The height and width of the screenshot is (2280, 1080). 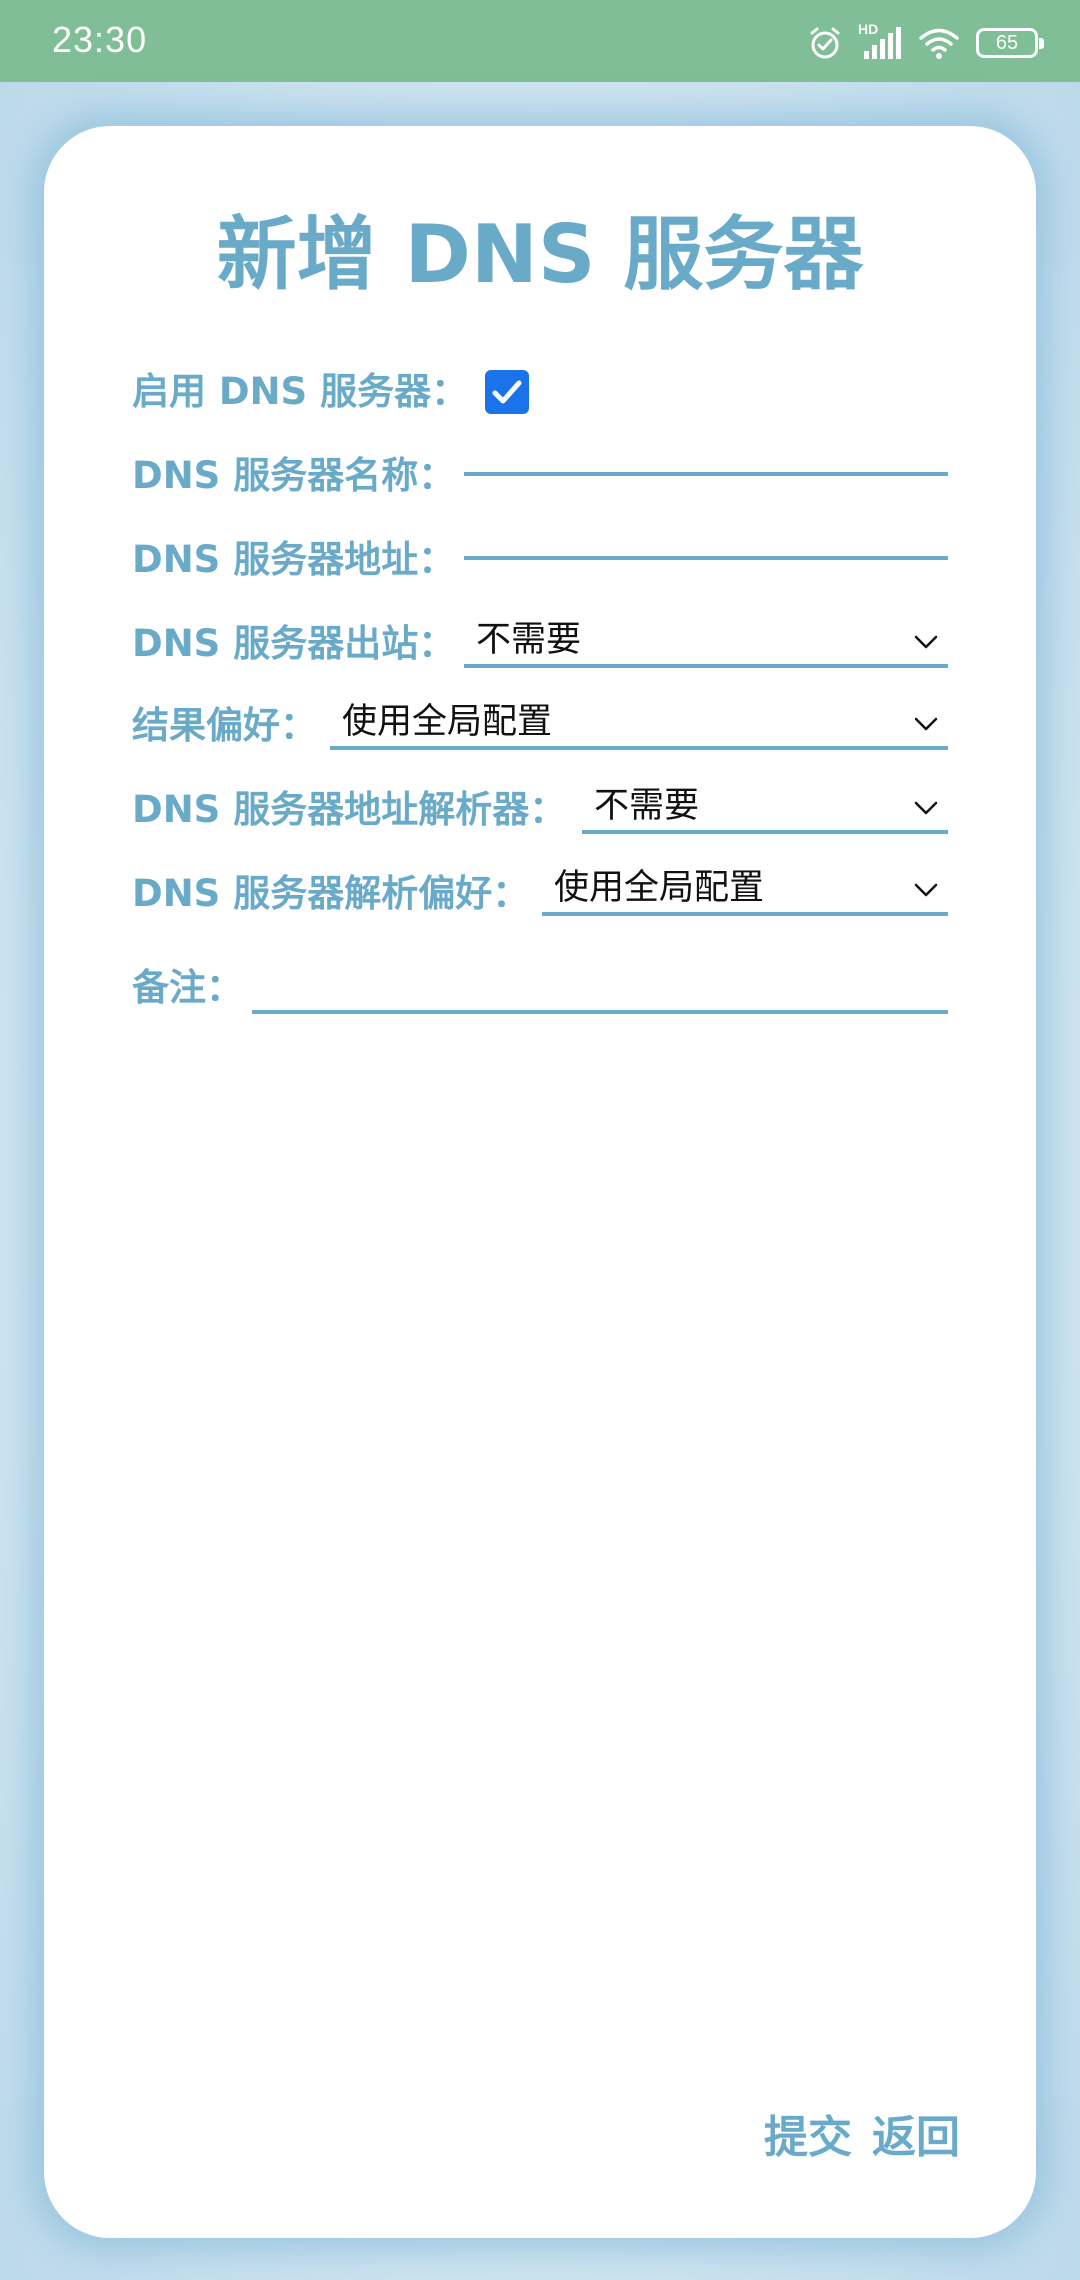 What do you see at coordinates (187, 987) in the screenshot?
I see `remark-label: 备注：` at bounding box center [187, 987].